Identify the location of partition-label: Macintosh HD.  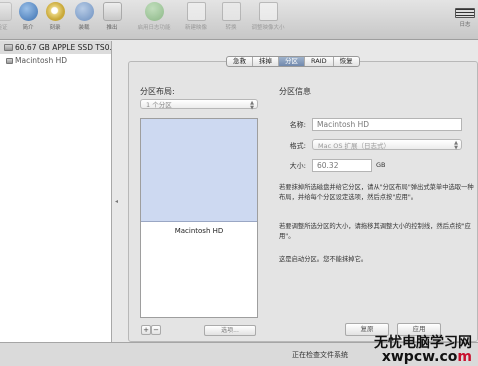
(199, 231).